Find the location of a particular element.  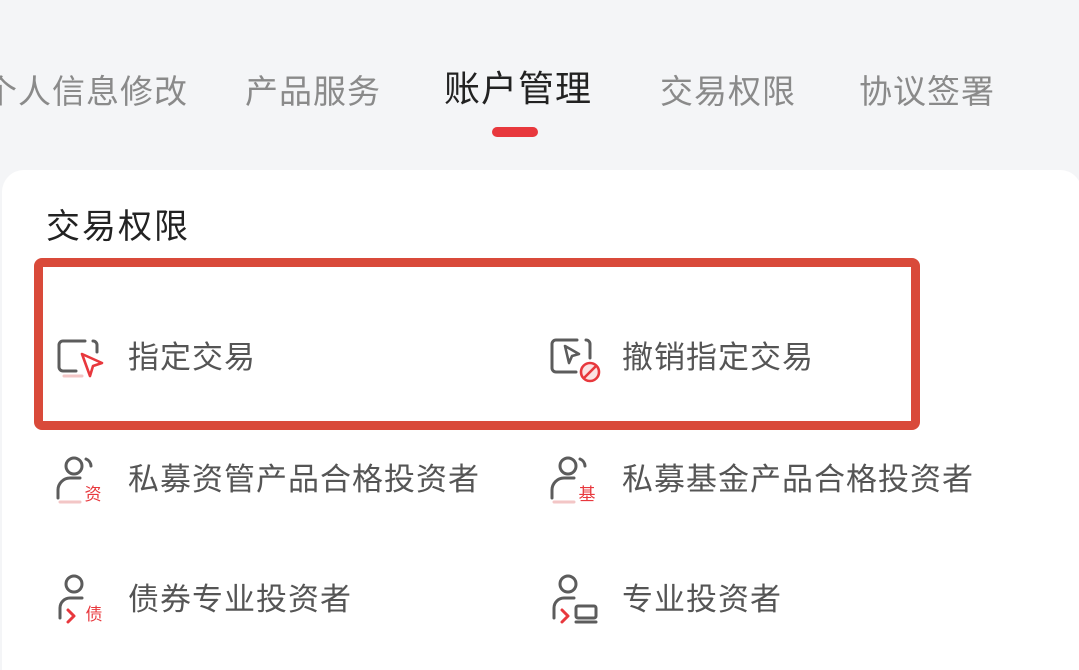

designated-trade-icon is located at coordinates (80, 358).